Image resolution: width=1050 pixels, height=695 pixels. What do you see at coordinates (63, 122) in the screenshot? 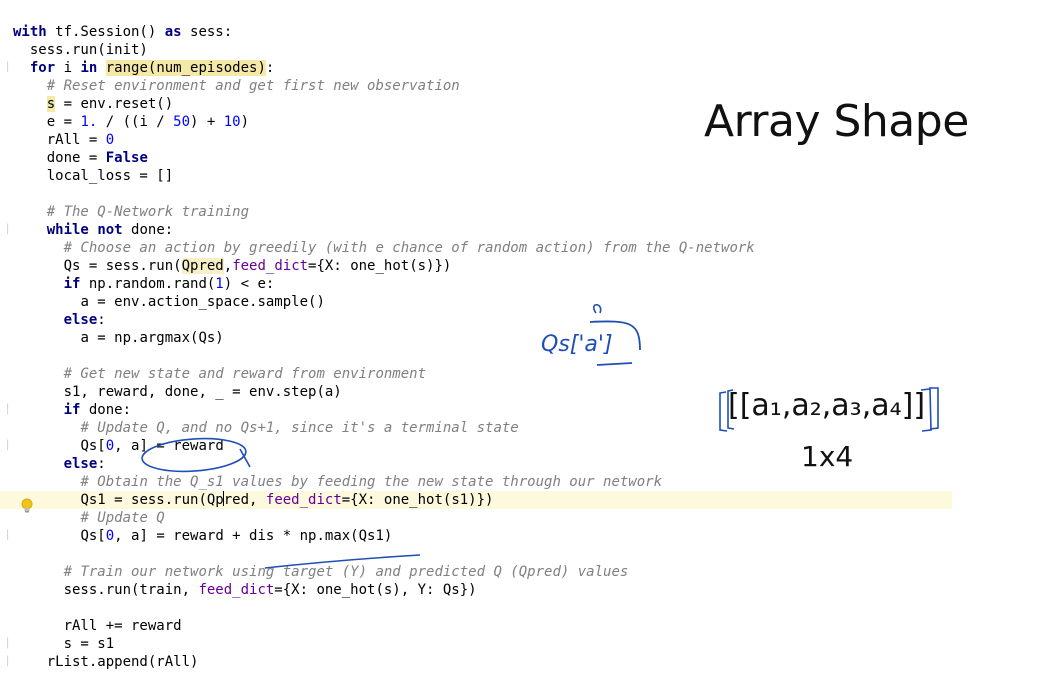
I see `code-token: e =` at bounding box center [63, 122].